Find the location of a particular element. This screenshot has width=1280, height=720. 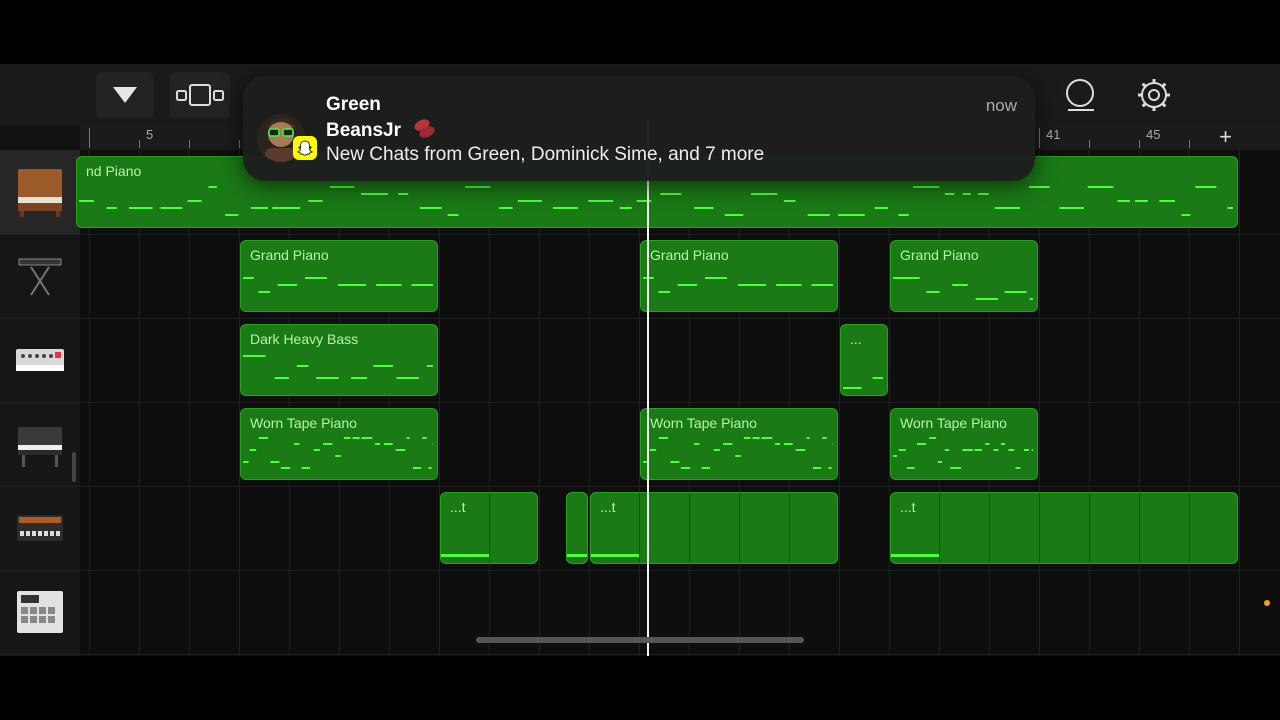

synth-module-icon is located at coordinates (40, 360).